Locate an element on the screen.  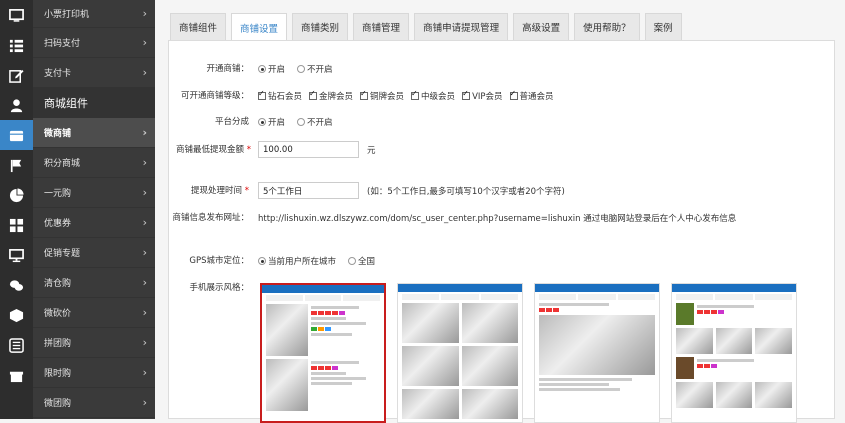
menu-item-bargain: 微砍价 › is located at coordinates (94, 313).